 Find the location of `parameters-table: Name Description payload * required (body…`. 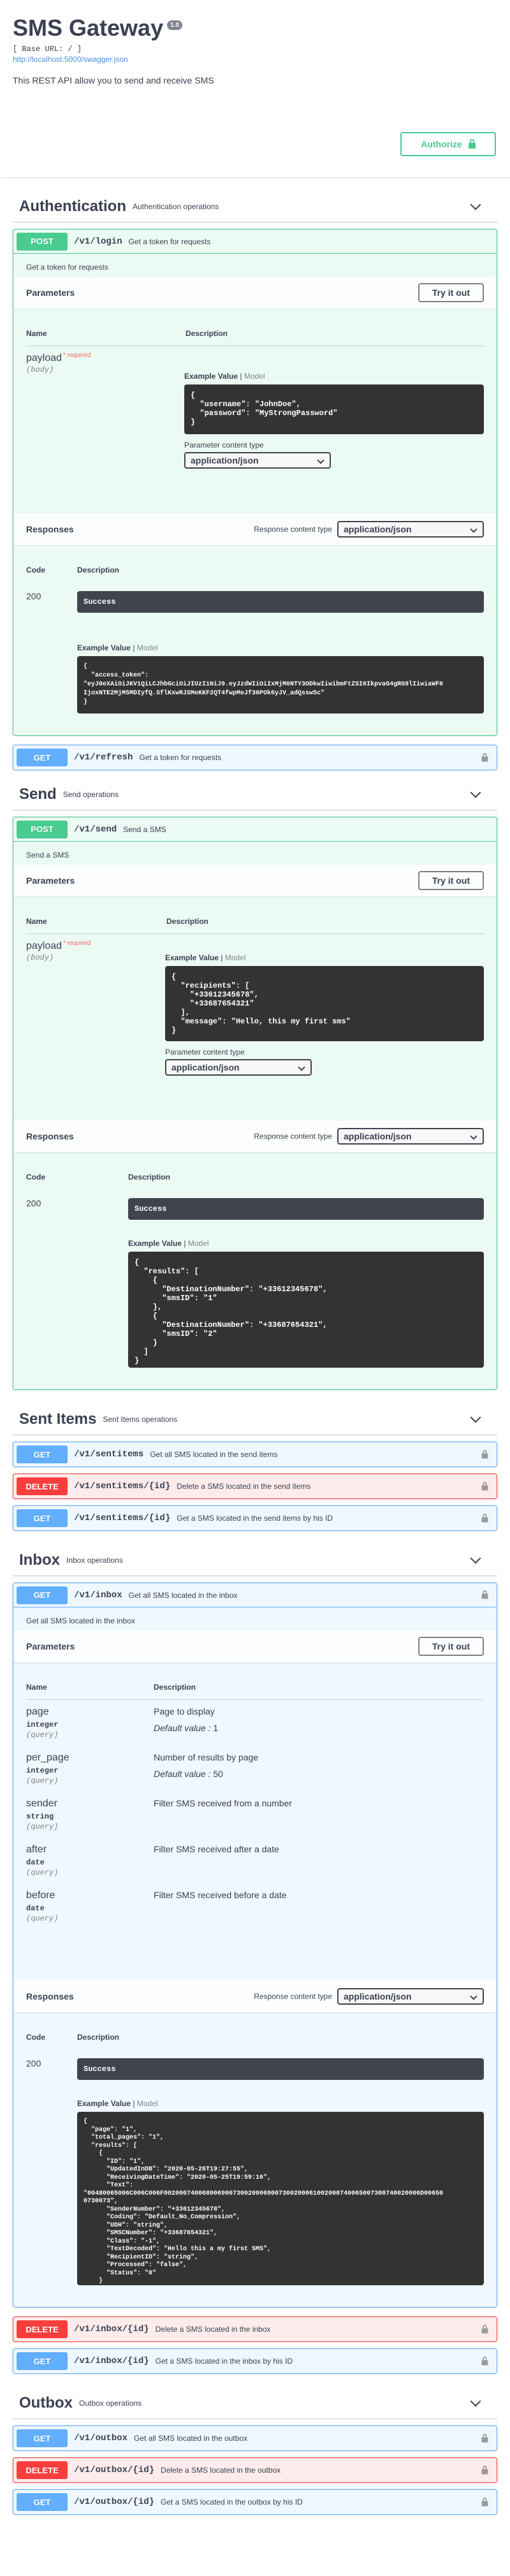

parameters-table: Name Description payload * required (body… is located at coordinates (255, 995).